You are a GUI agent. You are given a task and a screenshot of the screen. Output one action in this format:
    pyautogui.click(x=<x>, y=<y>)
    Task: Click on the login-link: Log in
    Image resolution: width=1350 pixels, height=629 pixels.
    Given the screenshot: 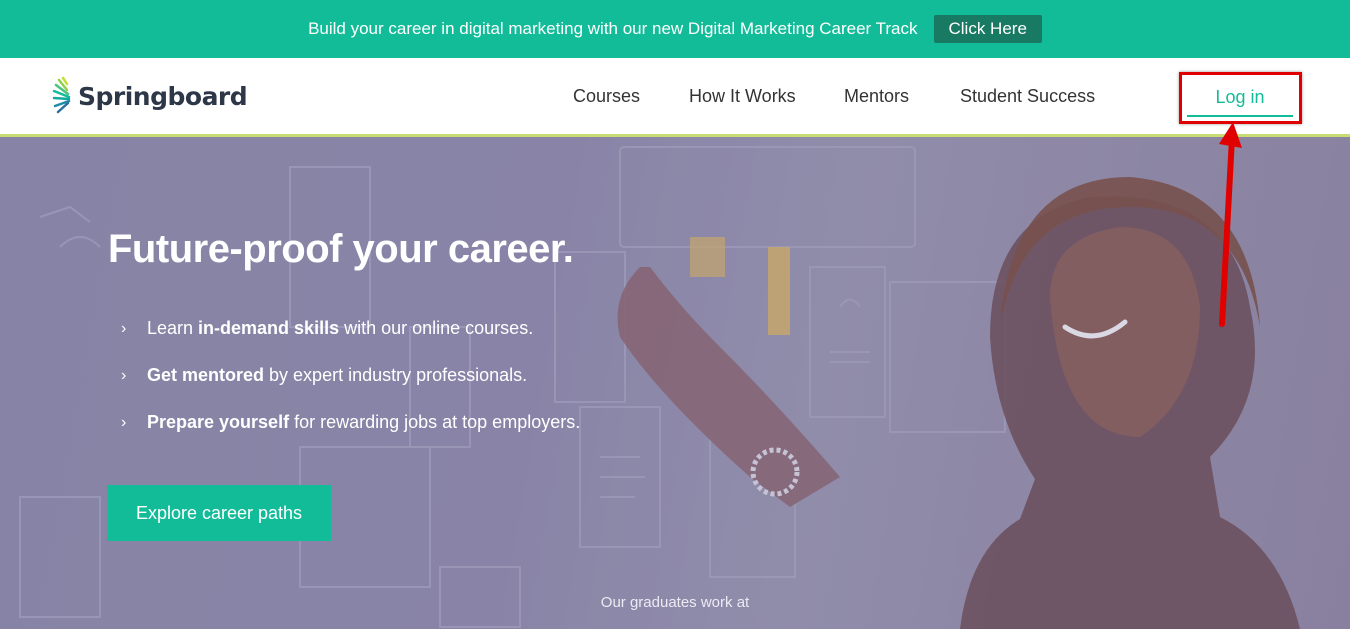 What is the action you would take?
    pyautogui.click(x=1240, y=98)
    